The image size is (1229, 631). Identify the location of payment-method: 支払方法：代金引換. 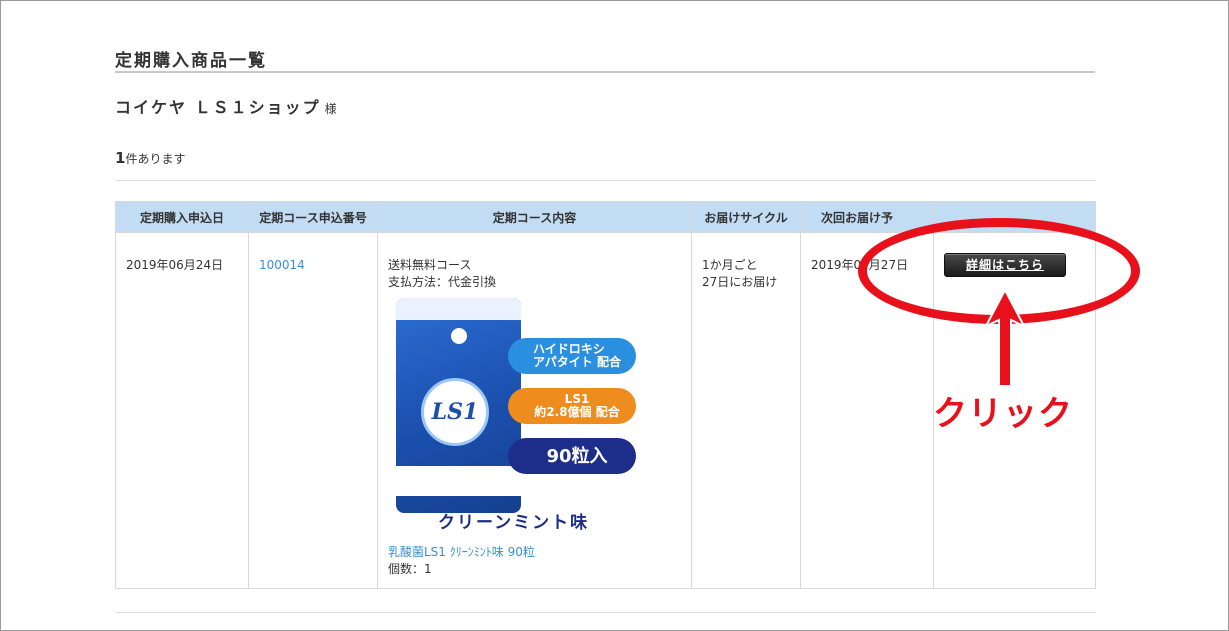
(442, 282).